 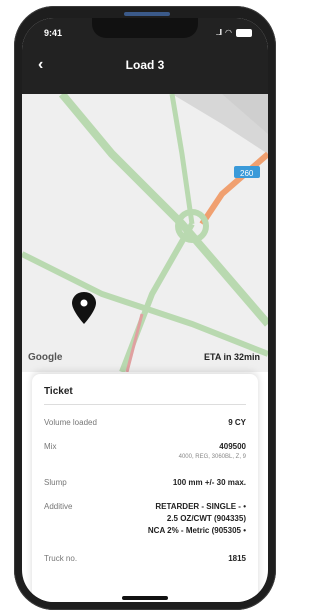 What do you see at coordinates (70, 422) in the screenshot?
I see `row-label-volume: Volume loaded` at bounding box center [70, 422].